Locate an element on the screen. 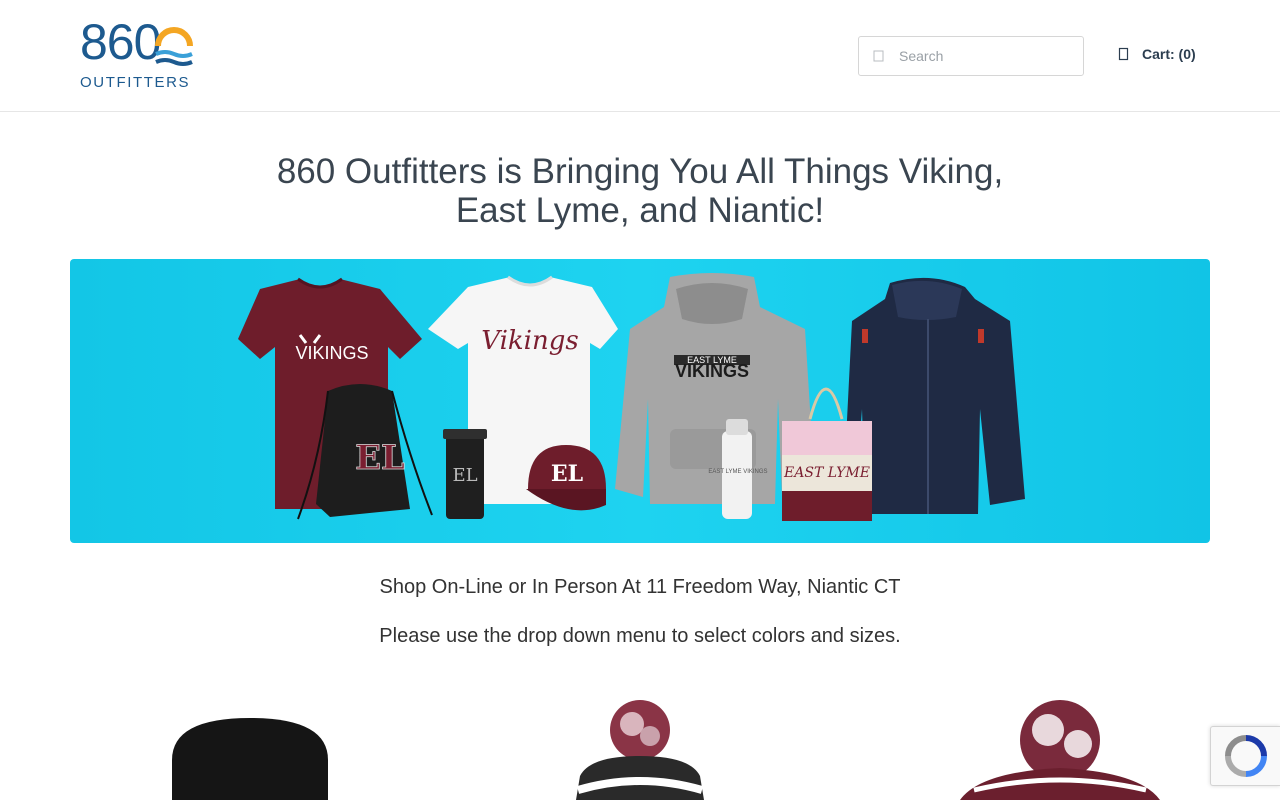 This screenshot has width=1280, height=805. cart-icon is located at coordinates (1123, 54).